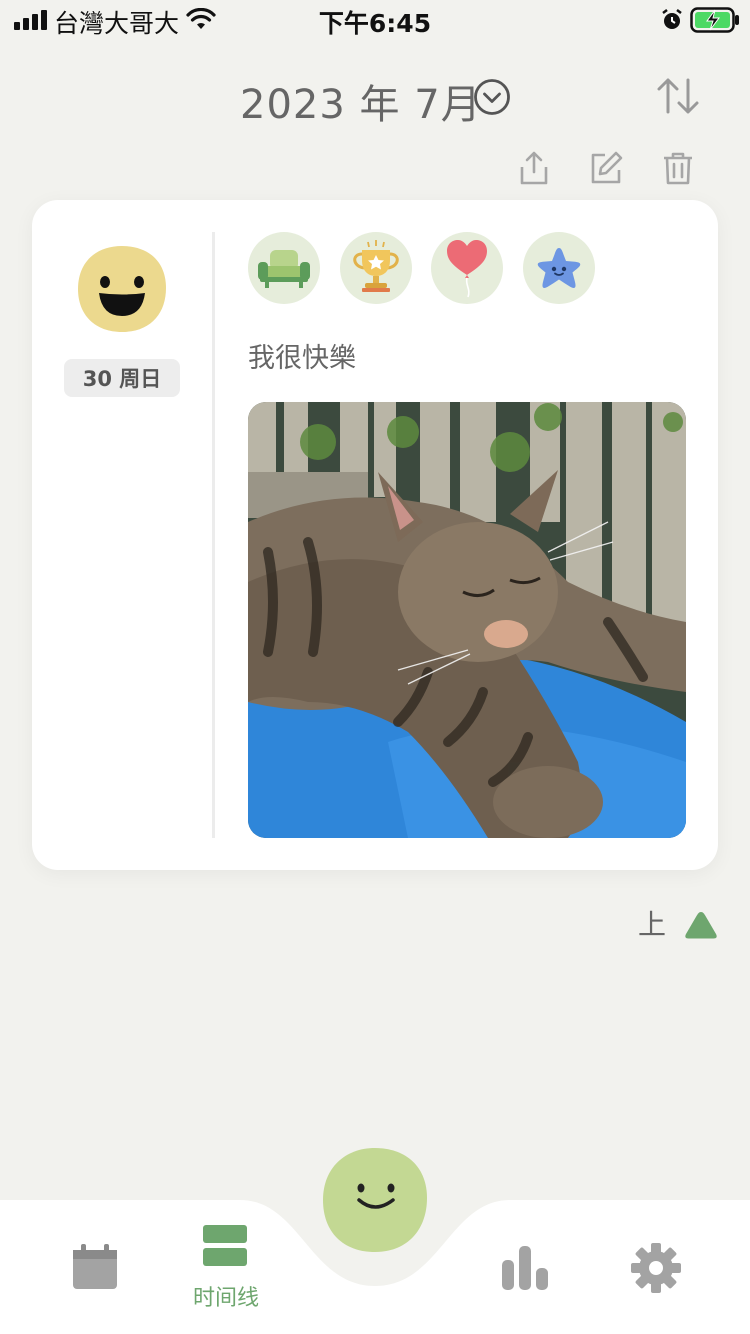 This screenshot has width=750, height=1334. I want to click on battery-icon, so click(714, 20).